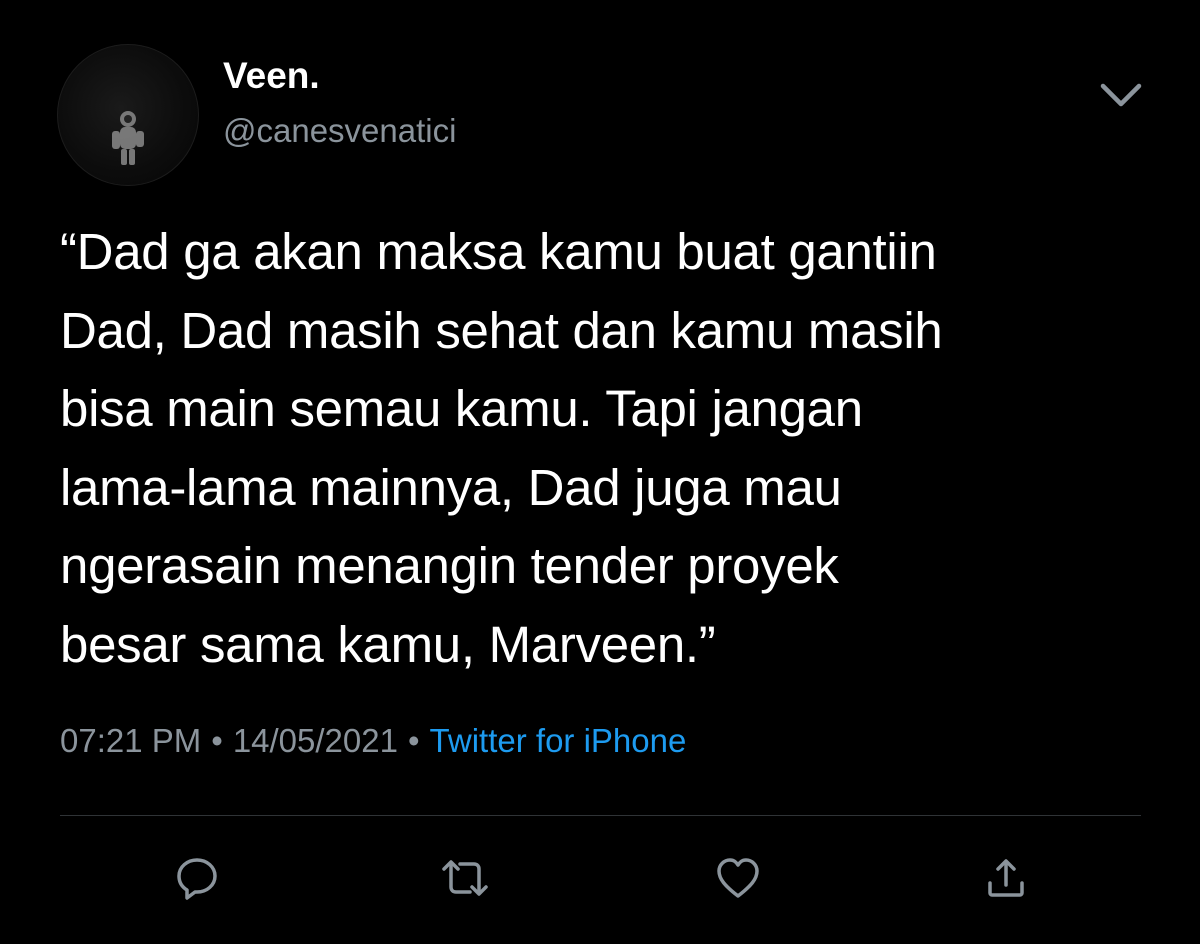 The height and width of the screenshot is (944, 1200). What do you see at coordinates (600, 815) in the screenshot?
I see `divider` at bounding box center [600, 815].